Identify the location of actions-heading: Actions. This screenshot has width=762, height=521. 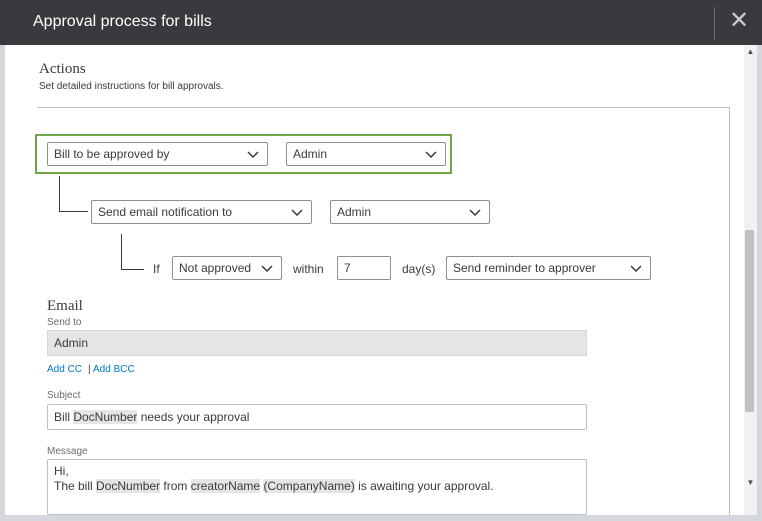
(62, 69).